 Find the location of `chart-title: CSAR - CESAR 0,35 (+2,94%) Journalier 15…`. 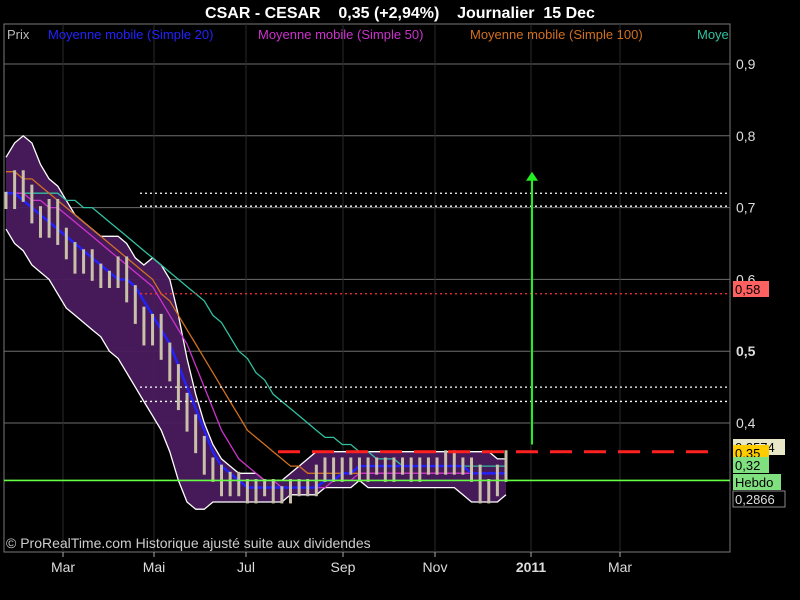

chart-title: CSAR - CESAR 0,35 (+2,94%) Journalier 15… is located at coordinates (400, 13).